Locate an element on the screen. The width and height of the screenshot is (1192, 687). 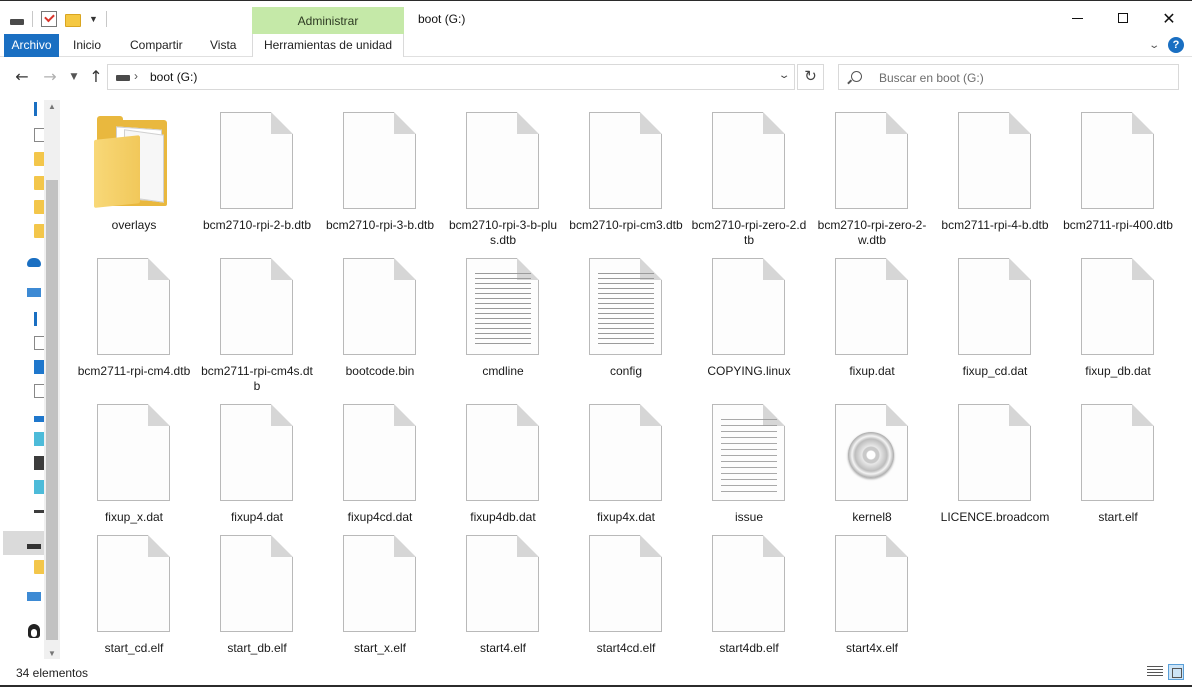
pin-icon is located at coordinates (37, 109).